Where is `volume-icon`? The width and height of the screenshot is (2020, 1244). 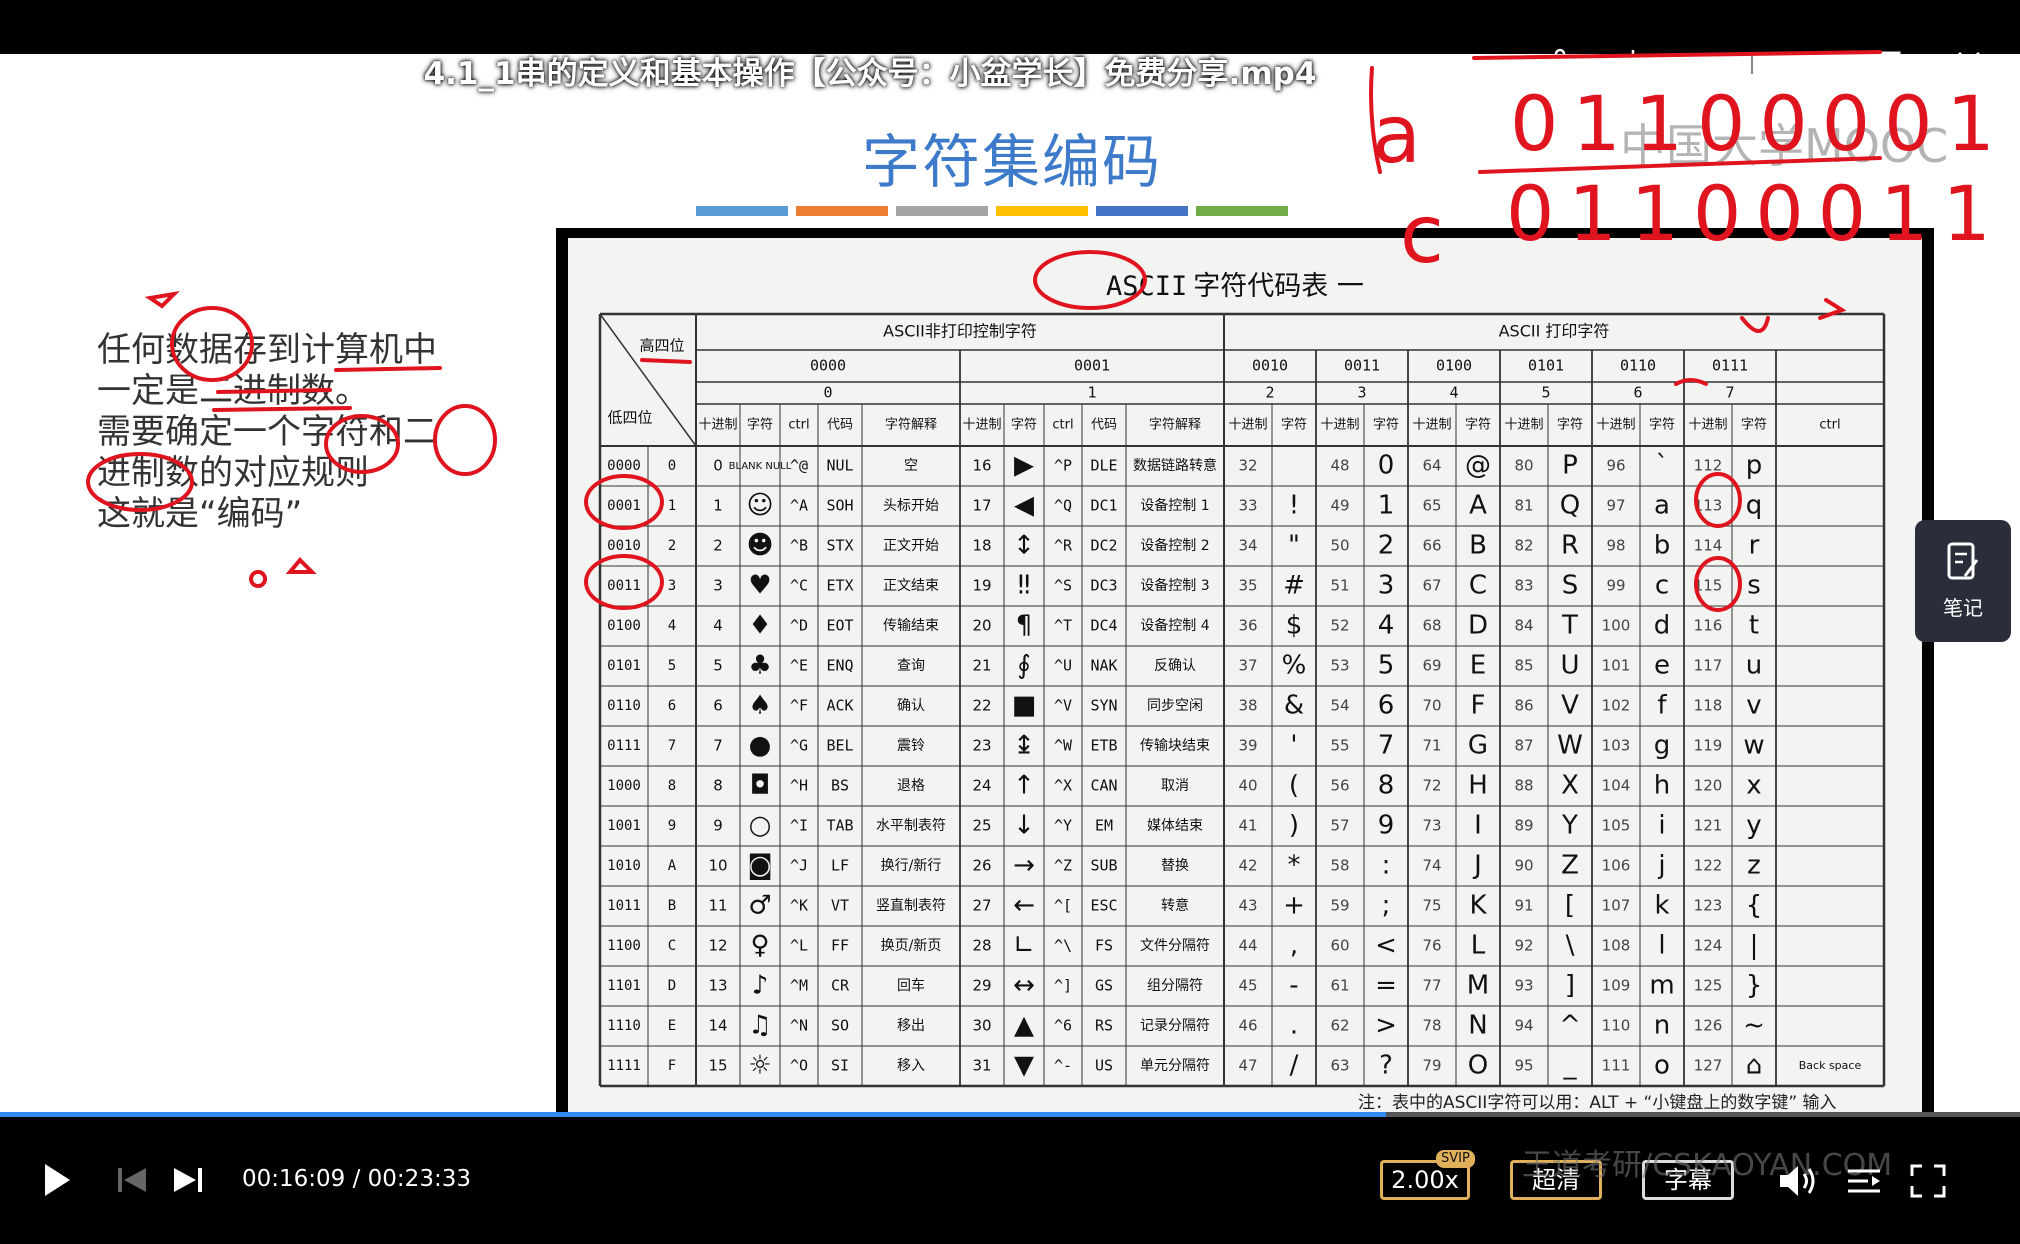
volume-icon is located at coordinates (1799, 1183).